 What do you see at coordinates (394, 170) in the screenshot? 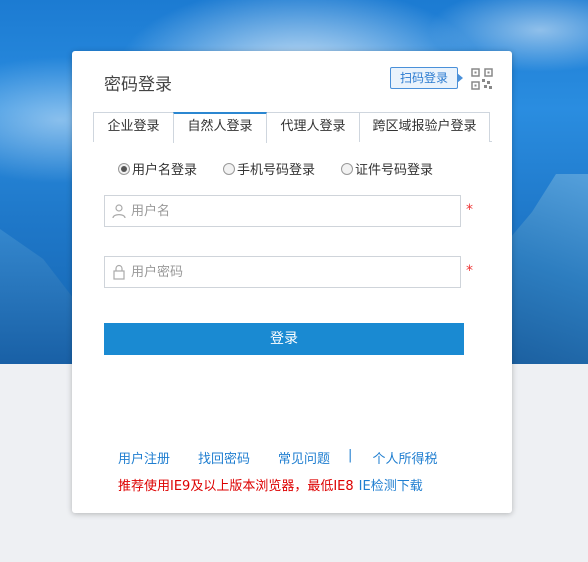
I see `radio-label: 证件号码登录` at bounding box center [394, 170].